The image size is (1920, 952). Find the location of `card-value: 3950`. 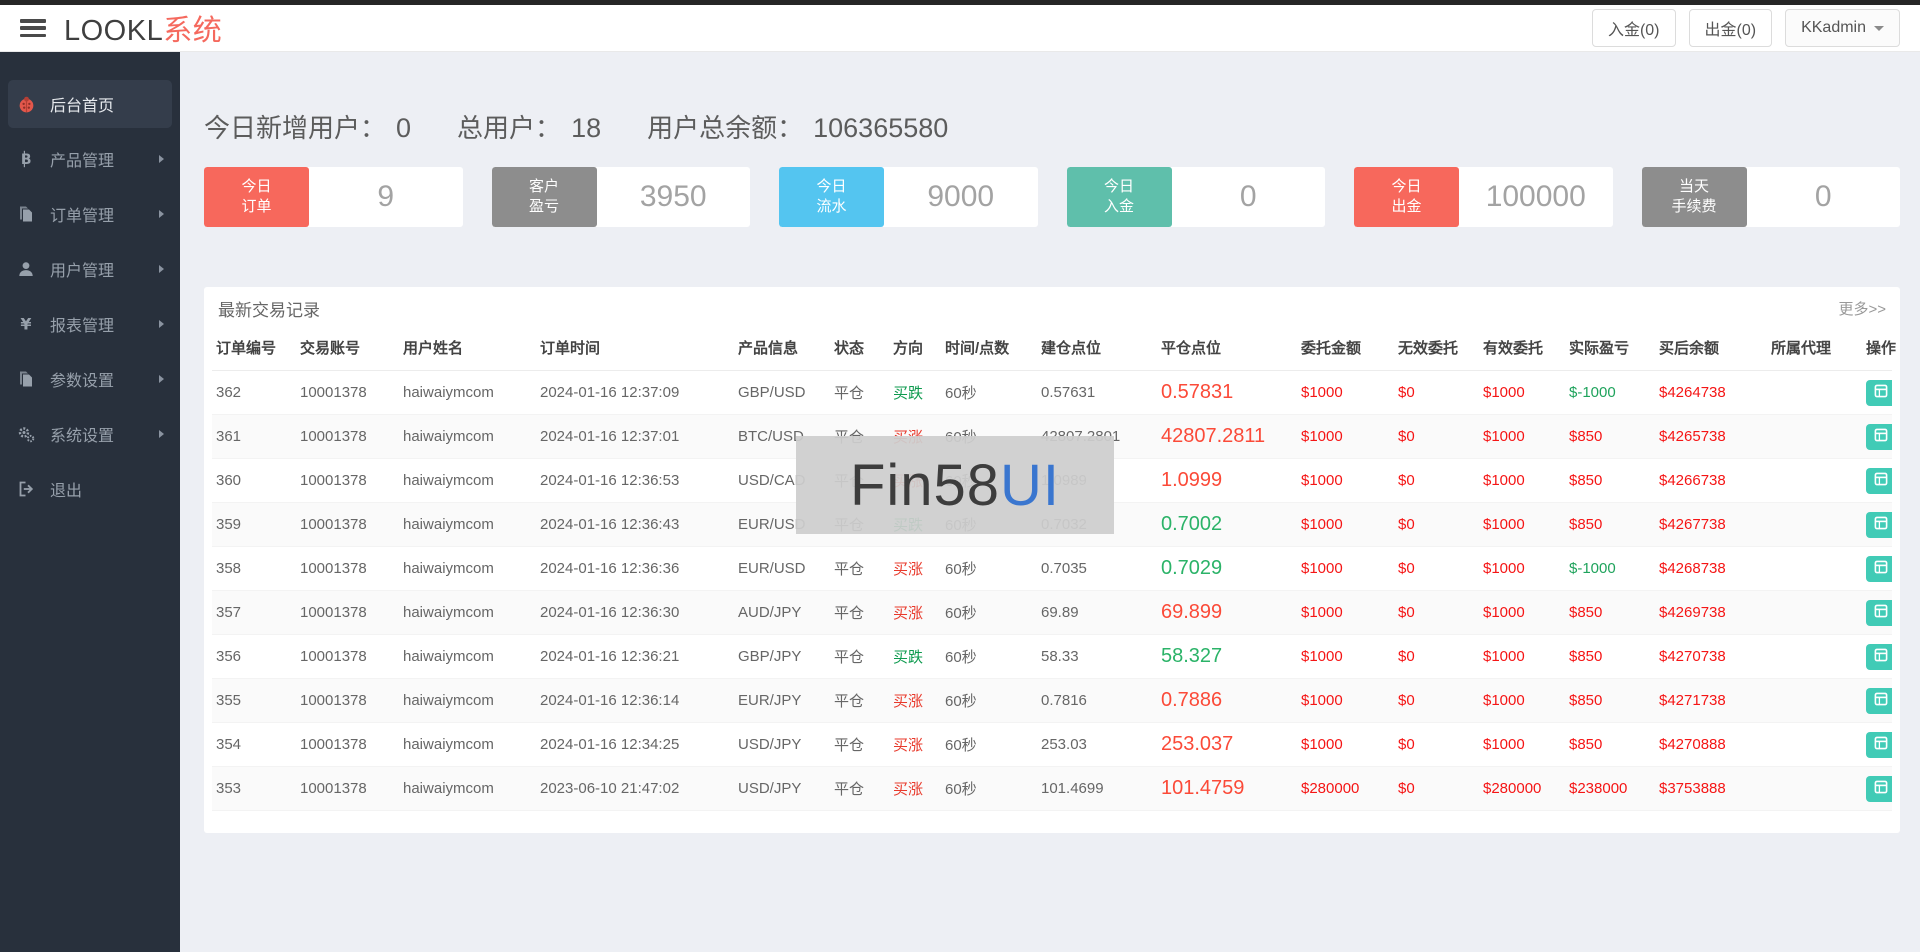

card-value: 3950 is located at coordinates (673, 196).